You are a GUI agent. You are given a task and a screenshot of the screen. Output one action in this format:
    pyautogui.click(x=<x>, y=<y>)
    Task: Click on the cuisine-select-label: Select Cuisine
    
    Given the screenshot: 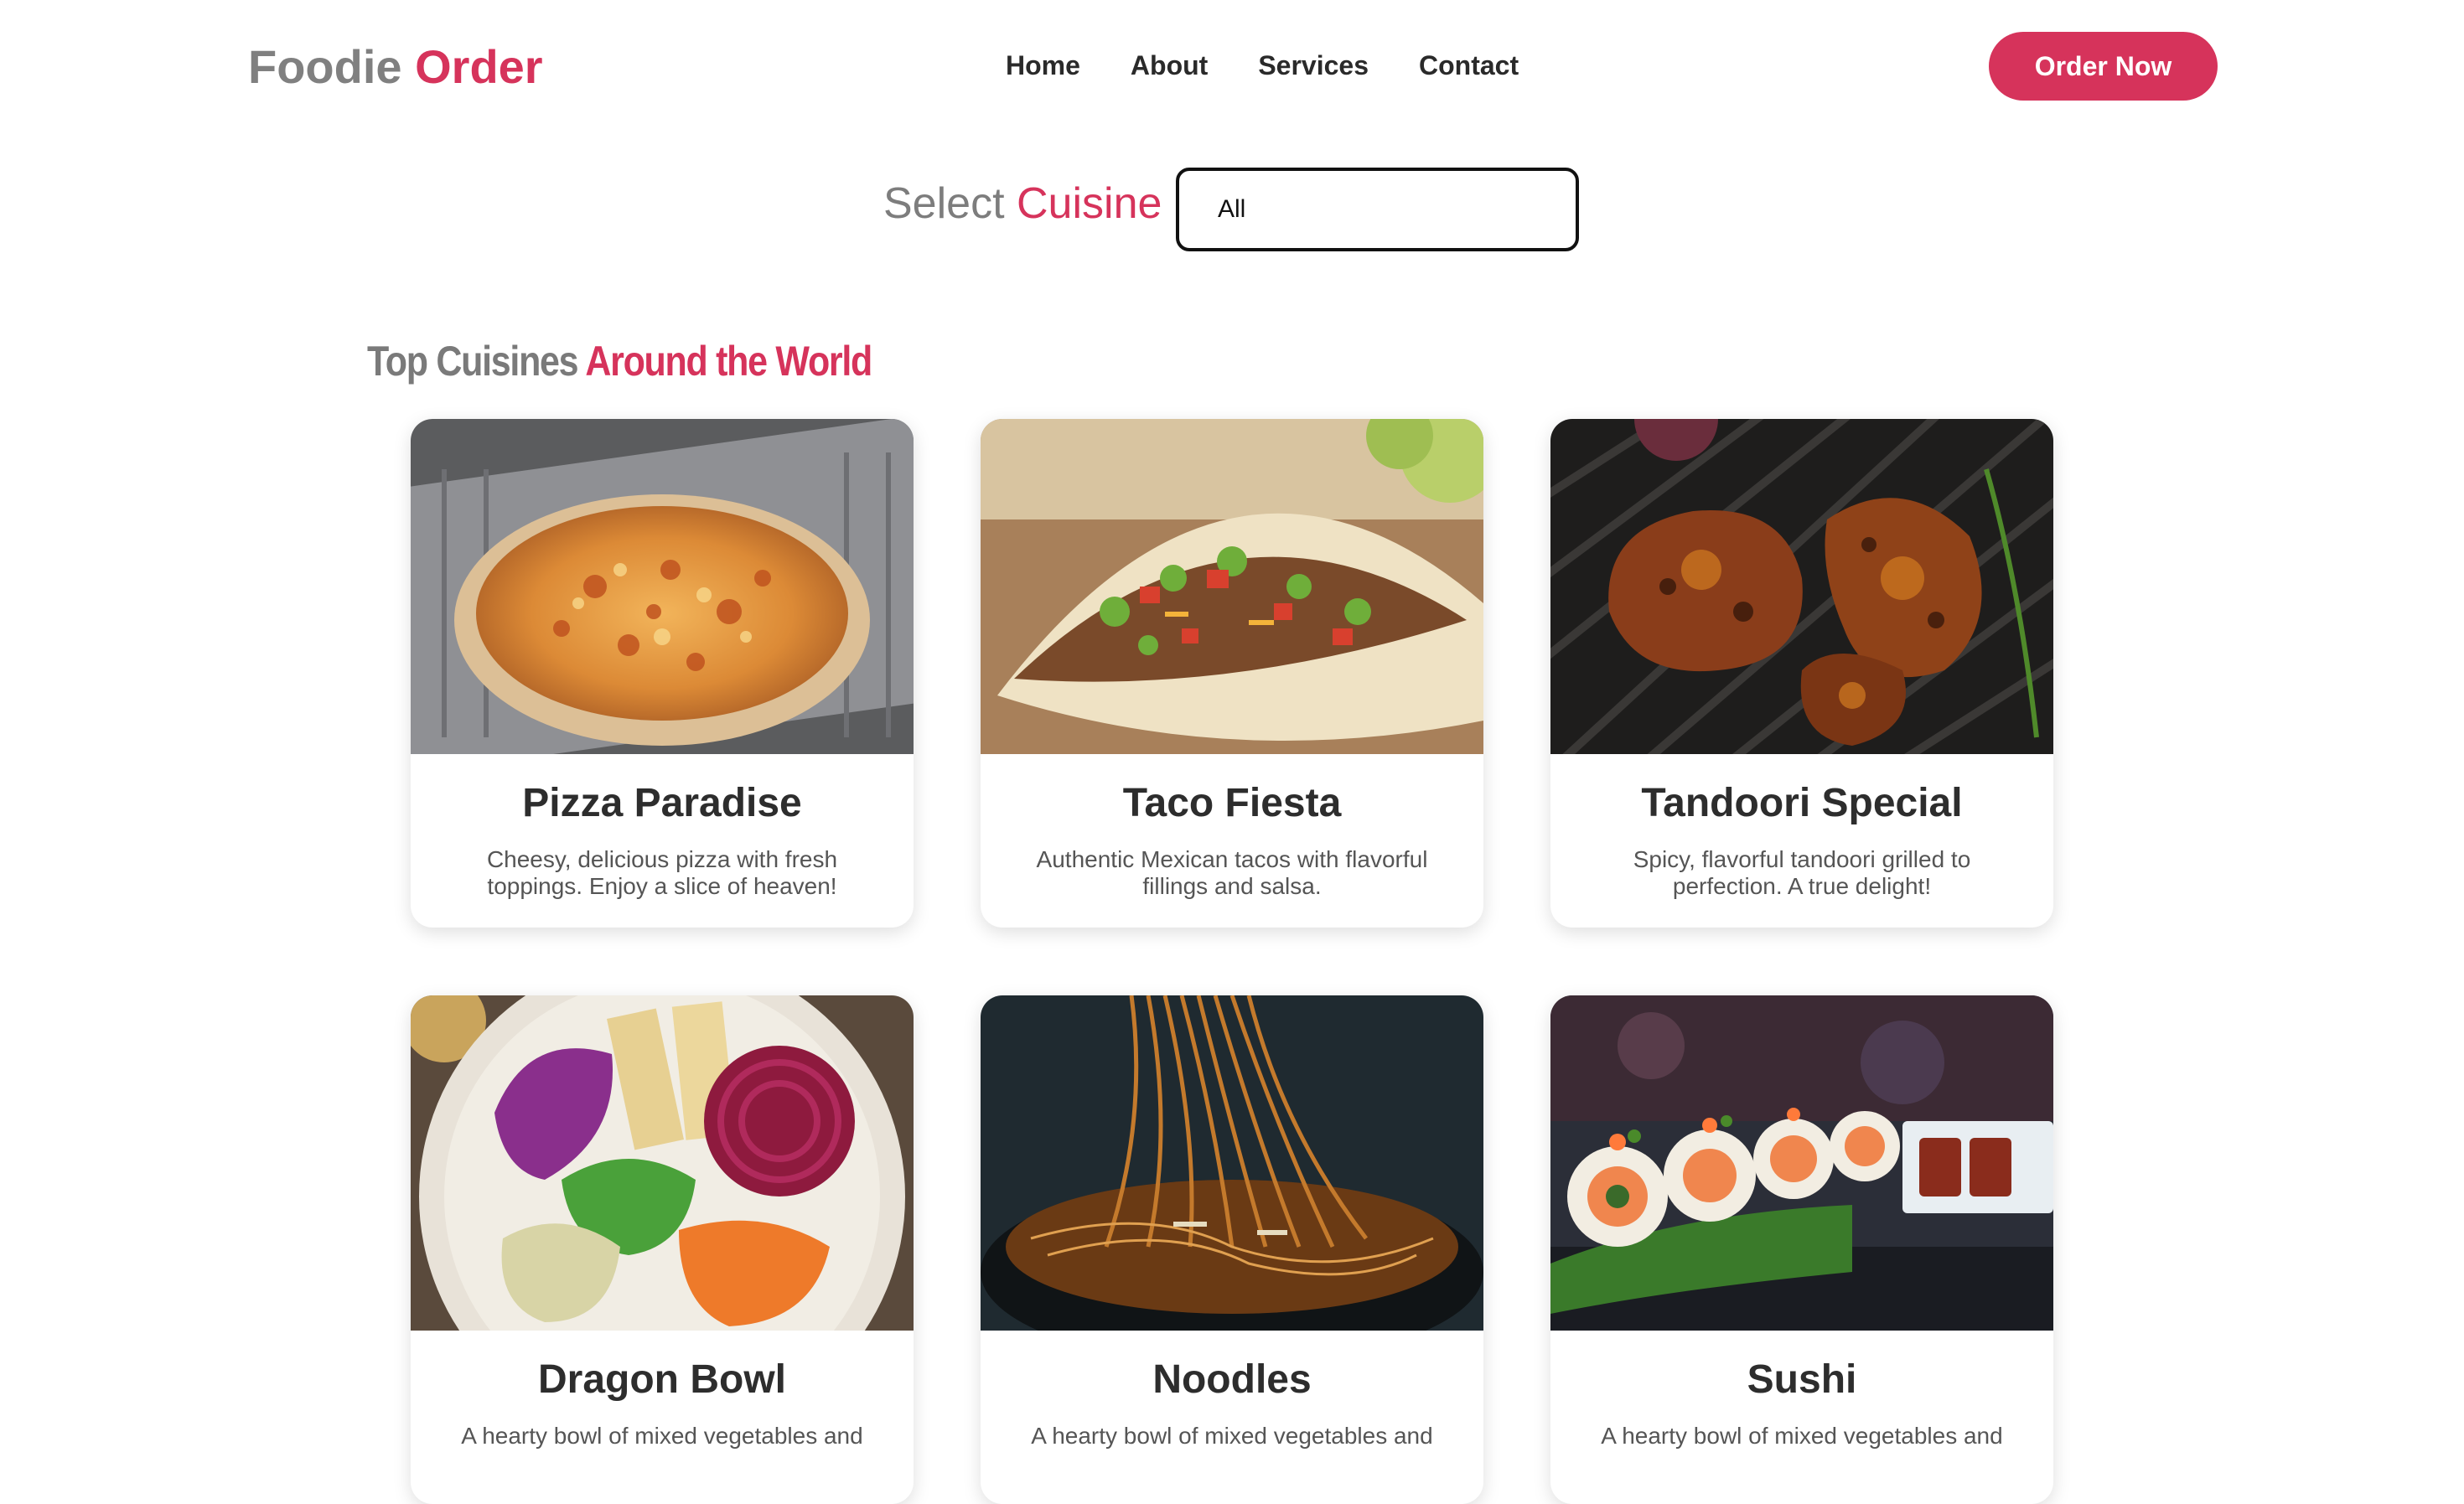 What is the action you would take?
    pyautogui.click(x=1022, y=203)
    